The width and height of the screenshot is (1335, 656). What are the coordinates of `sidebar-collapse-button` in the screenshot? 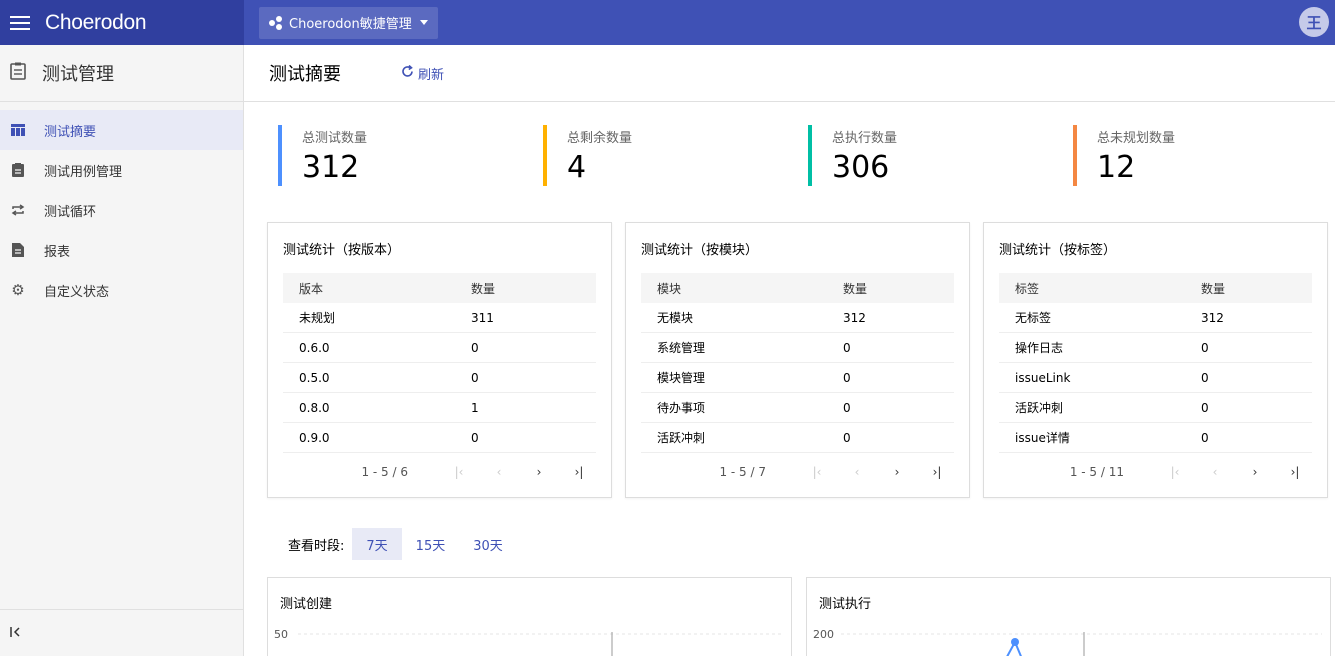 It's located at (121, 632).